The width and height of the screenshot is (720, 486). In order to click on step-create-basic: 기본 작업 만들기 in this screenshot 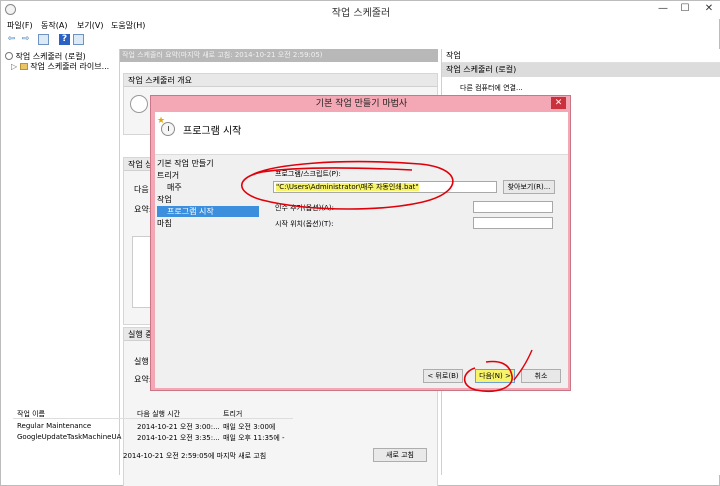, I will do `click(185, 163)`.